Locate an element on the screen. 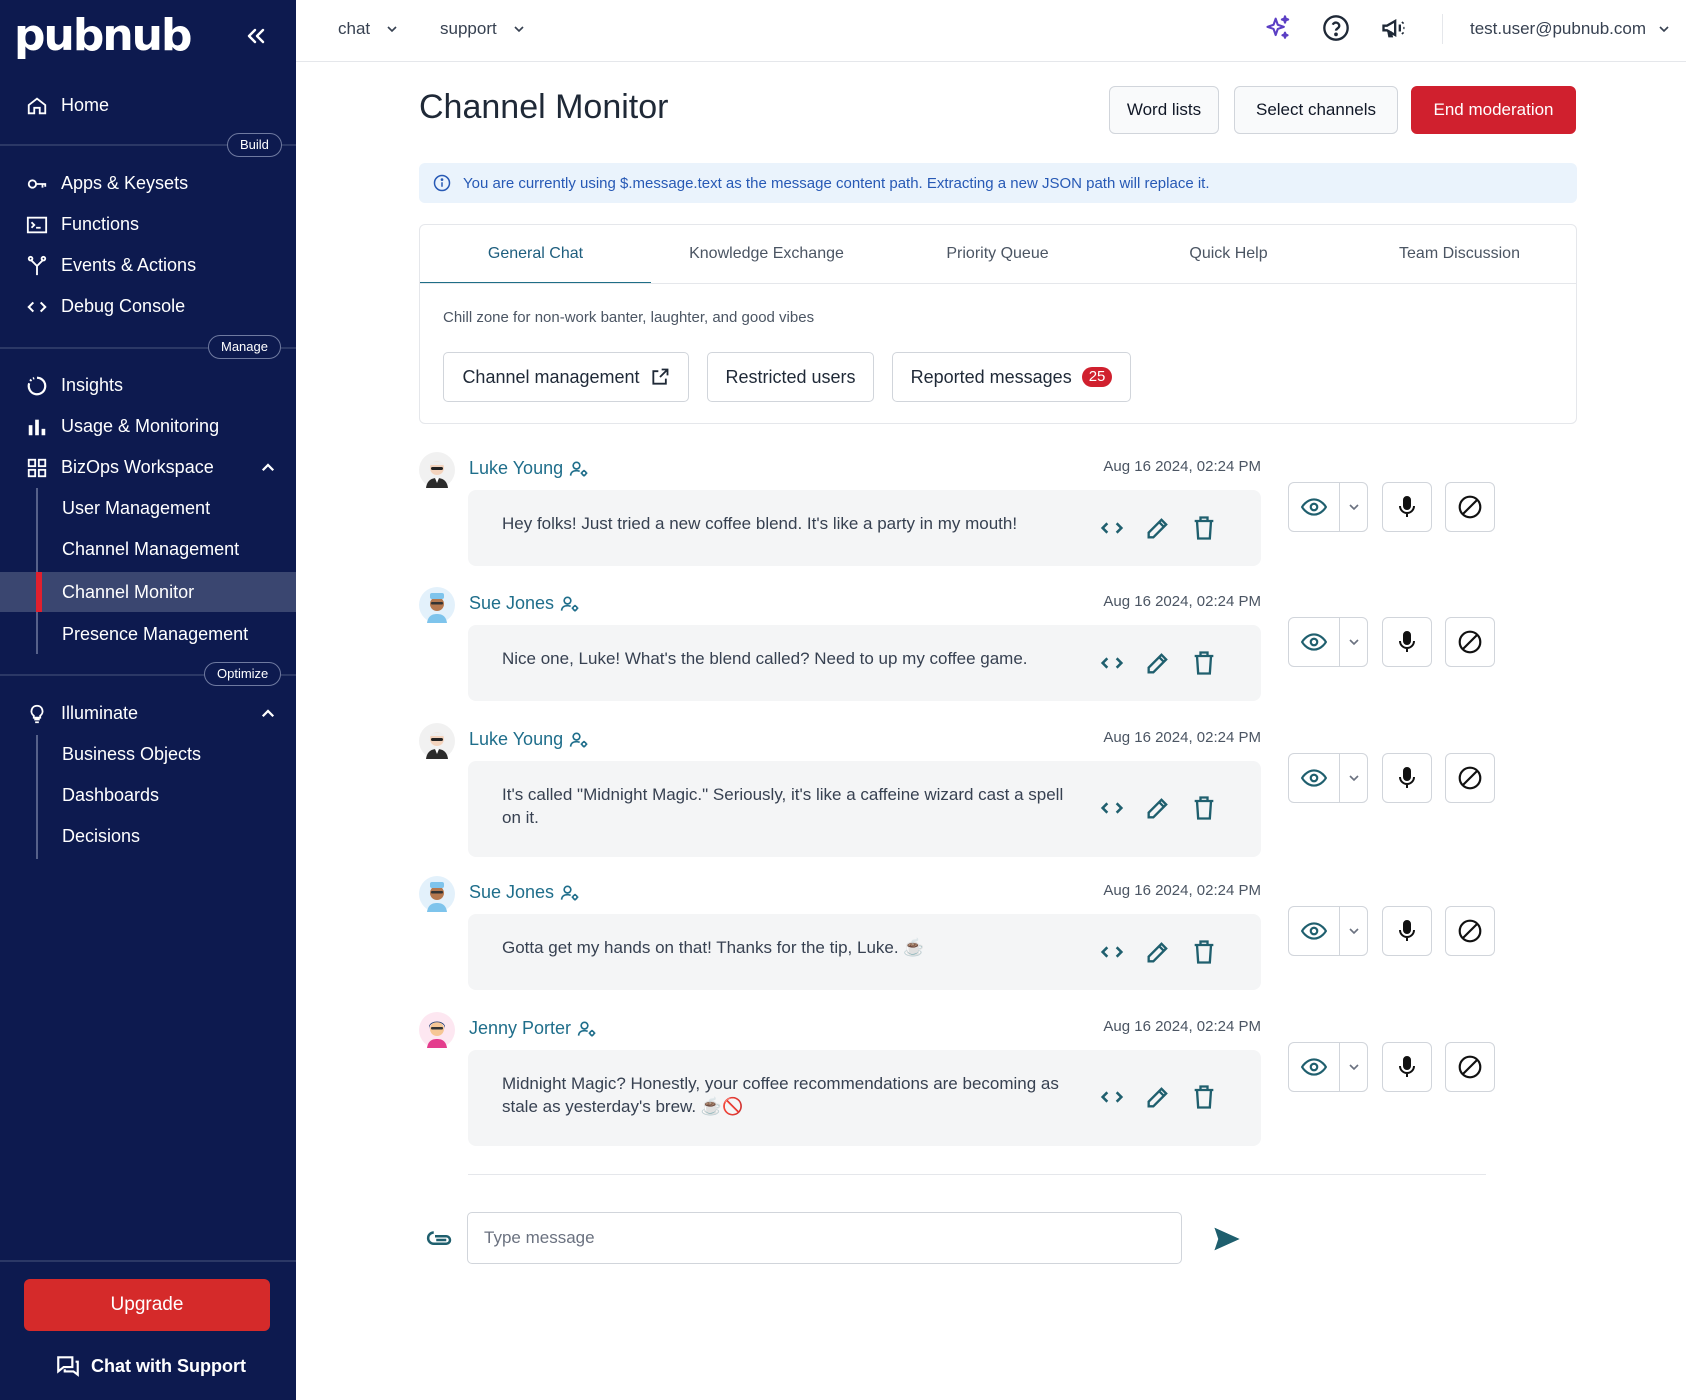 Image resolution: width=1686 pixels, height=1400 pixels. sidebar-item-channel-management: Channel Management is located at coordinates (148, 549).